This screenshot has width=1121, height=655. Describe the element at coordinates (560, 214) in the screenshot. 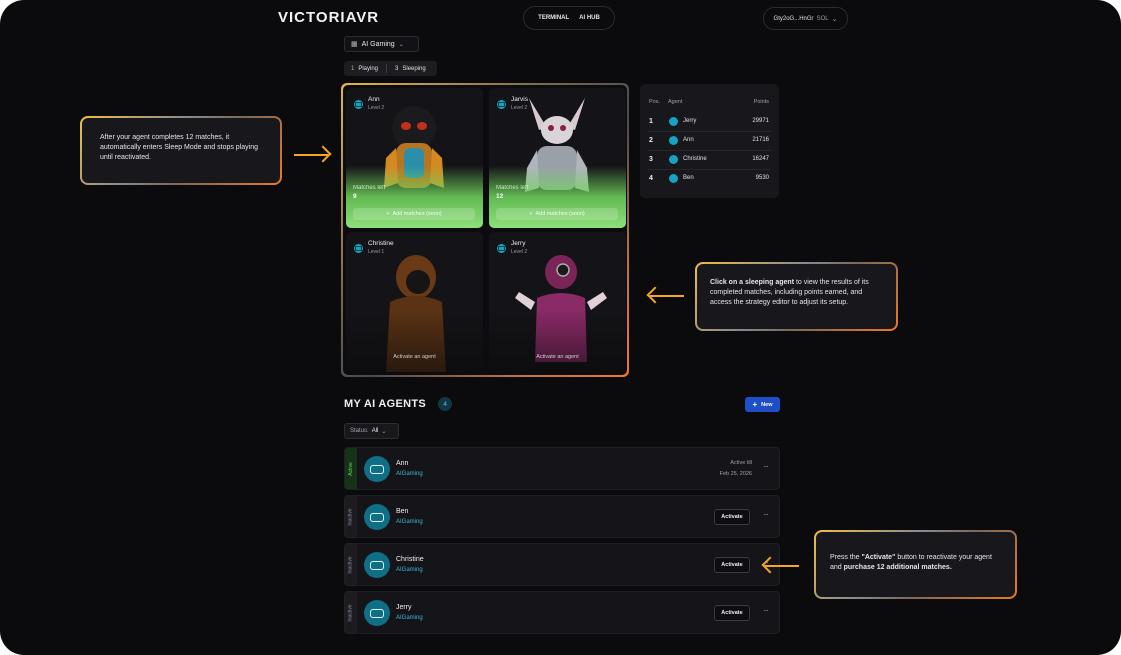

I see `add-matches-label: Add matches (soon)` at that location.